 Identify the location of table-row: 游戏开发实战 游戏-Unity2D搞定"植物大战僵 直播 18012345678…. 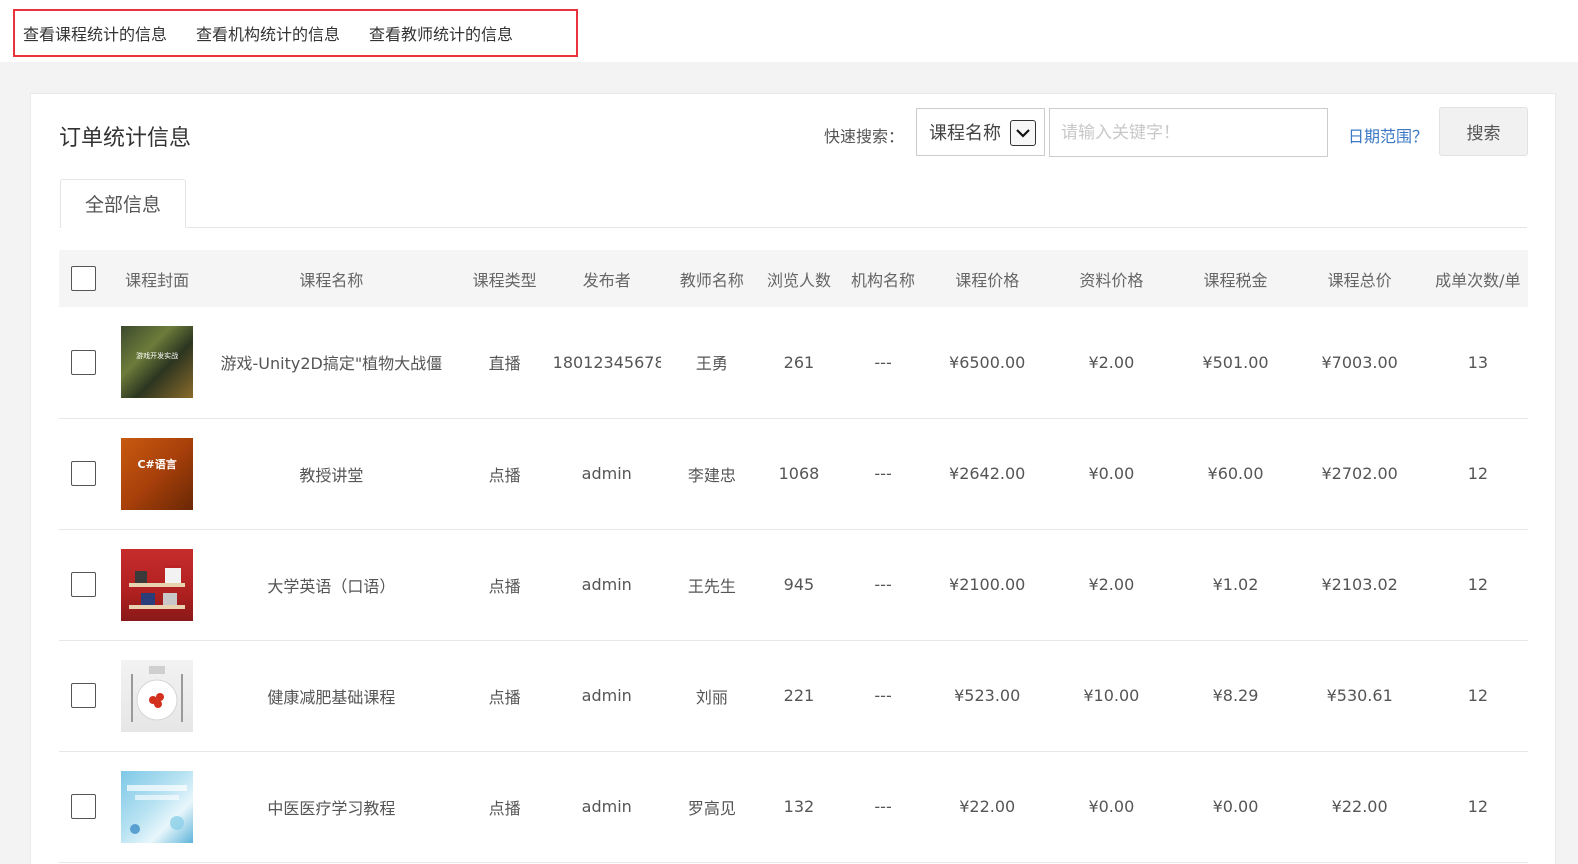
(793, 362).